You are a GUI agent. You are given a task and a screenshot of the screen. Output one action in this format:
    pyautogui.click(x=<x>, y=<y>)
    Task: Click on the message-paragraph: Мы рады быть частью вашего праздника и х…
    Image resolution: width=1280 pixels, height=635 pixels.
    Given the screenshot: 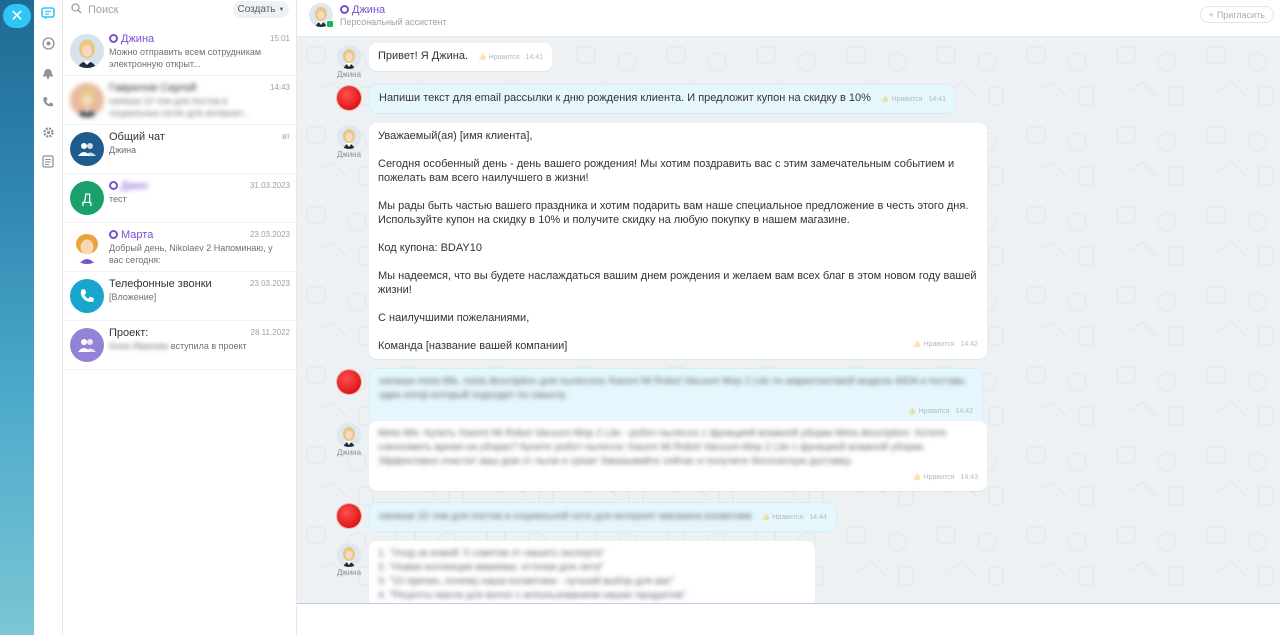 What is the action you would take?
    pyautogui.click(x=673, y=213)
    